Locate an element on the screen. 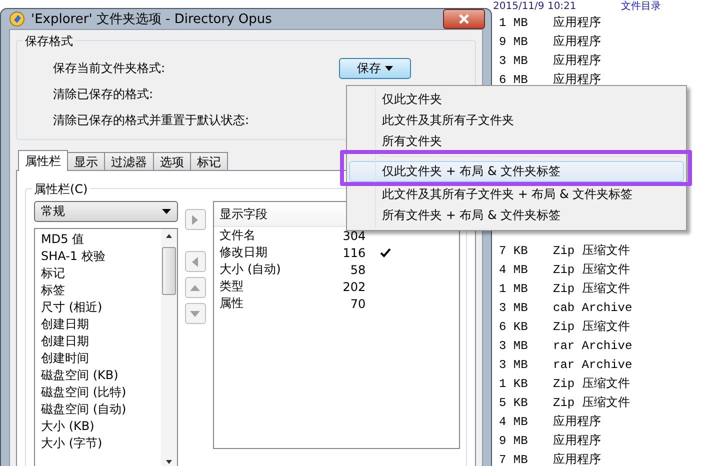  tab: 属性栏 is located at coordinates (43, 160).